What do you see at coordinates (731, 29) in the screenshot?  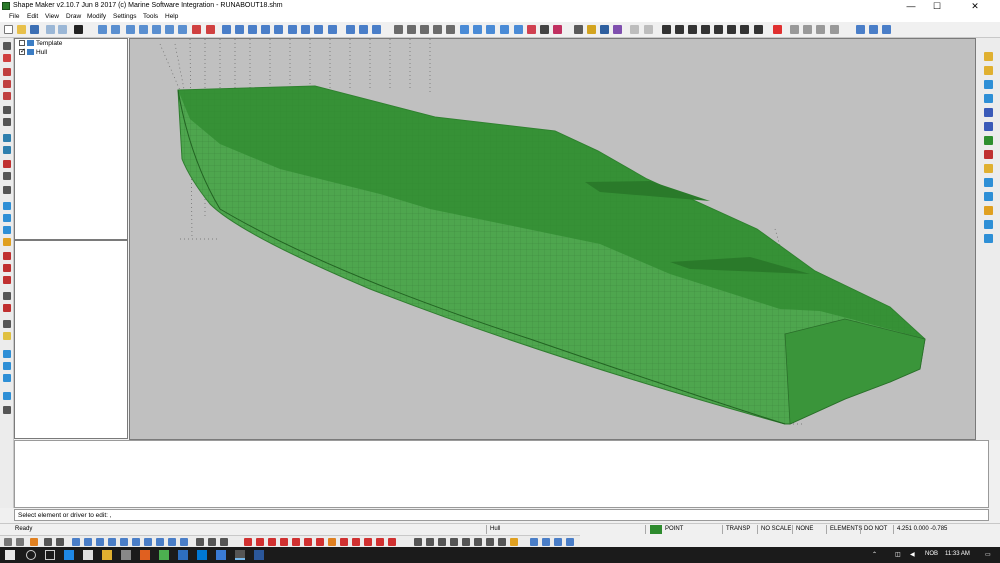 I see `tool-6-icon` at bounding box center [731, 29].